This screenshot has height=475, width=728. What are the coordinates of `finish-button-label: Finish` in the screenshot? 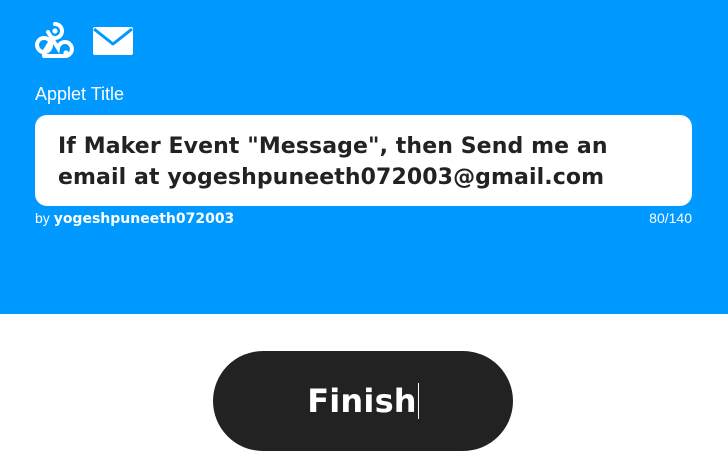 It's located at (362, 401).